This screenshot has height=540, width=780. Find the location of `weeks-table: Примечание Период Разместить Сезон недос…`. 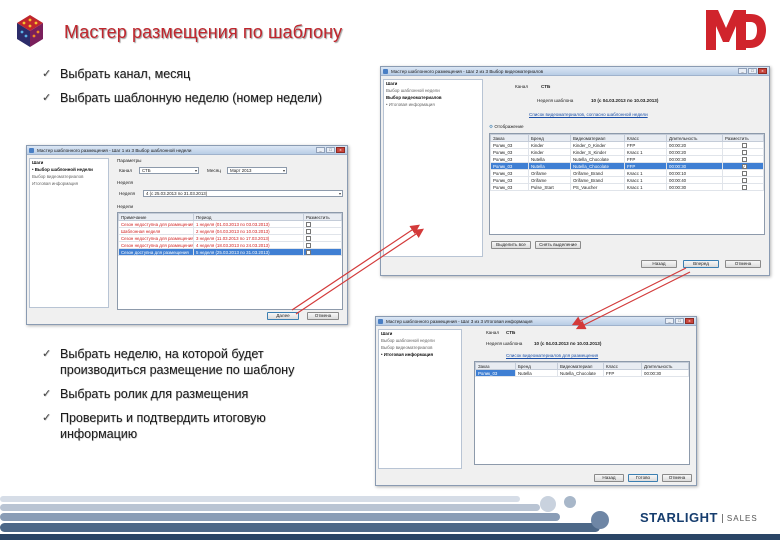

weeks-table: Примечание Период Разместить Сезон недос… is located at coordinates (230, 261).